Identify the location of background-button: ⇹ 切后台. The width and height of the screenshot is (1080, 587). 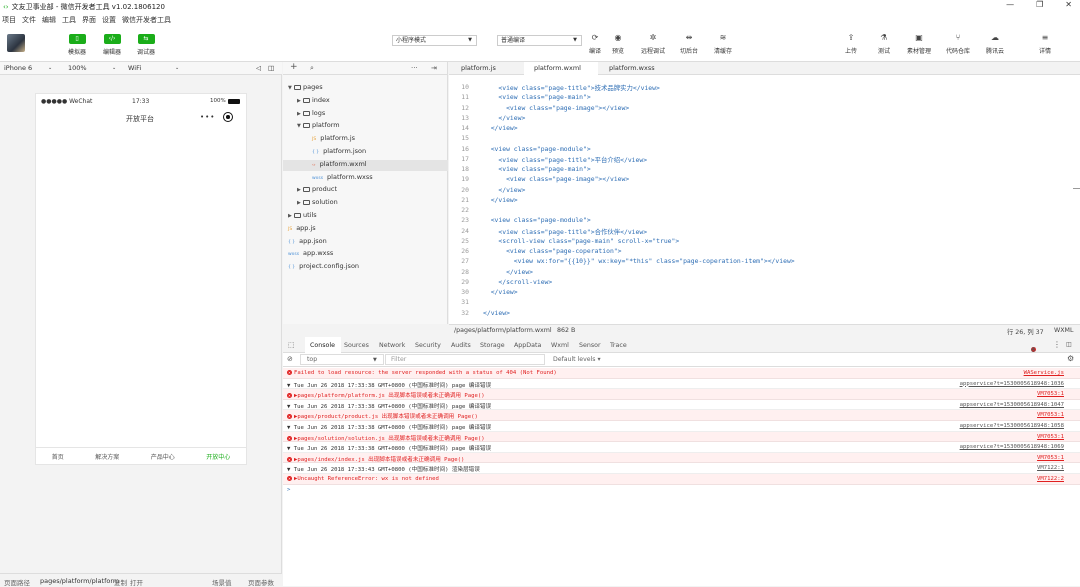
(689, 45).